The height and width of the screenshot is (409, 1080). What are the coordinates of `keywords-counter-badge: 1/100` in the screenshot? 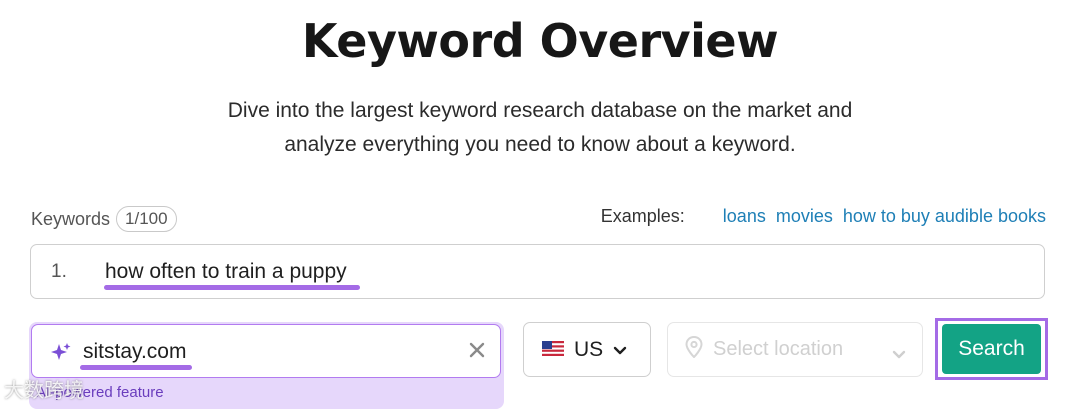 It's located at (146, 219).